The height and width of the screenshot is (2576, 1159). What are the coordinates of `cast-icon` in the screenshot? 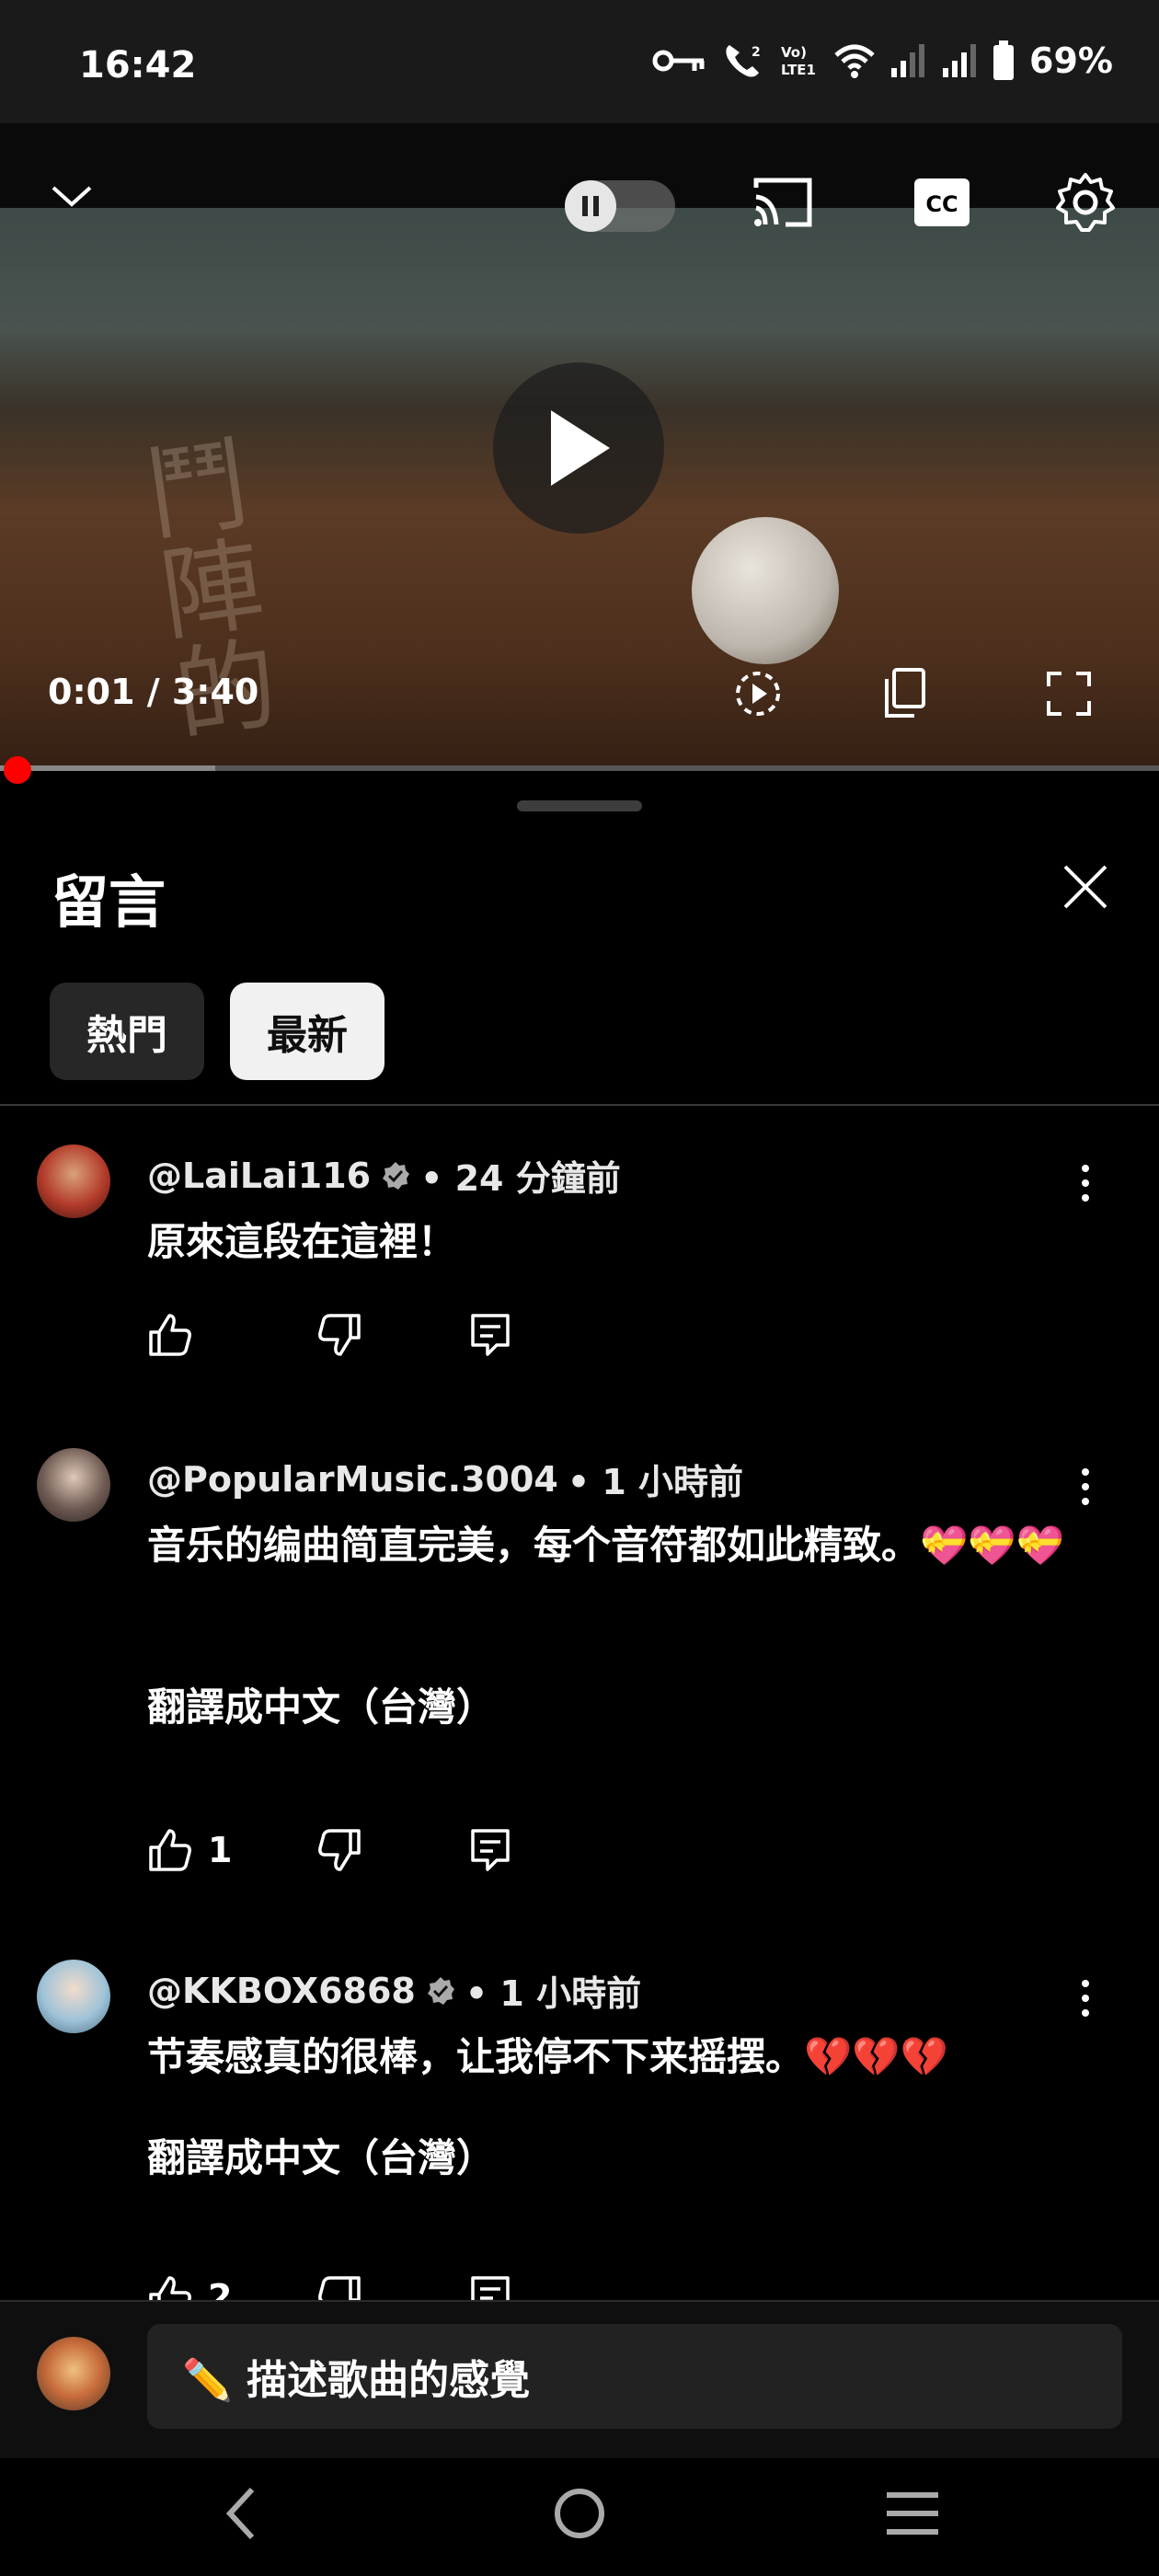 It's located at (783, 202).